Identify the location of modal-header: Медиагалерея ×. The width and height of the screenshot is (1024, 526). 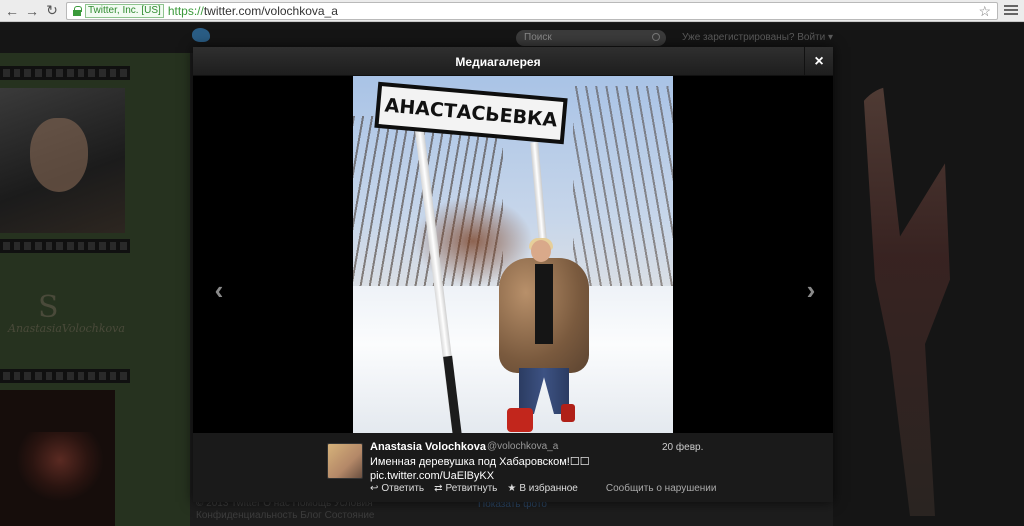
(513, 61).